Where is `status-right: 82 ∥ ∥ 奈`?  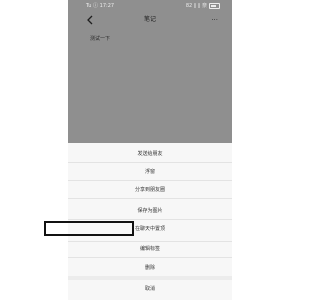 status-right: 82 ∥ ∥ 奈 is located at coordinates (203, 6).